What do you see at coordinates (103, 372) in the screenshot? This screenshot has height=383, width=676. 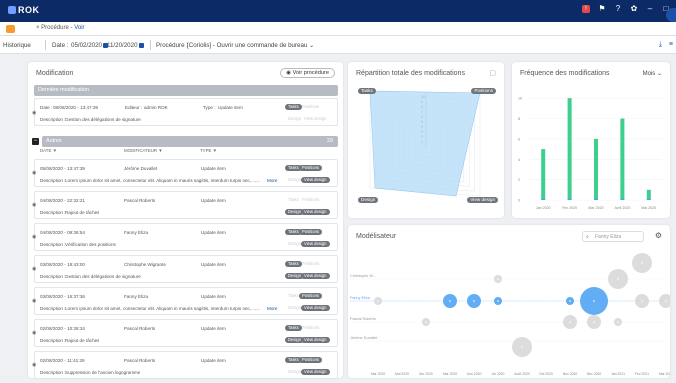 I see `row-desc: Suppression de l'ancien logogramme` at bounding box center [103, 372].